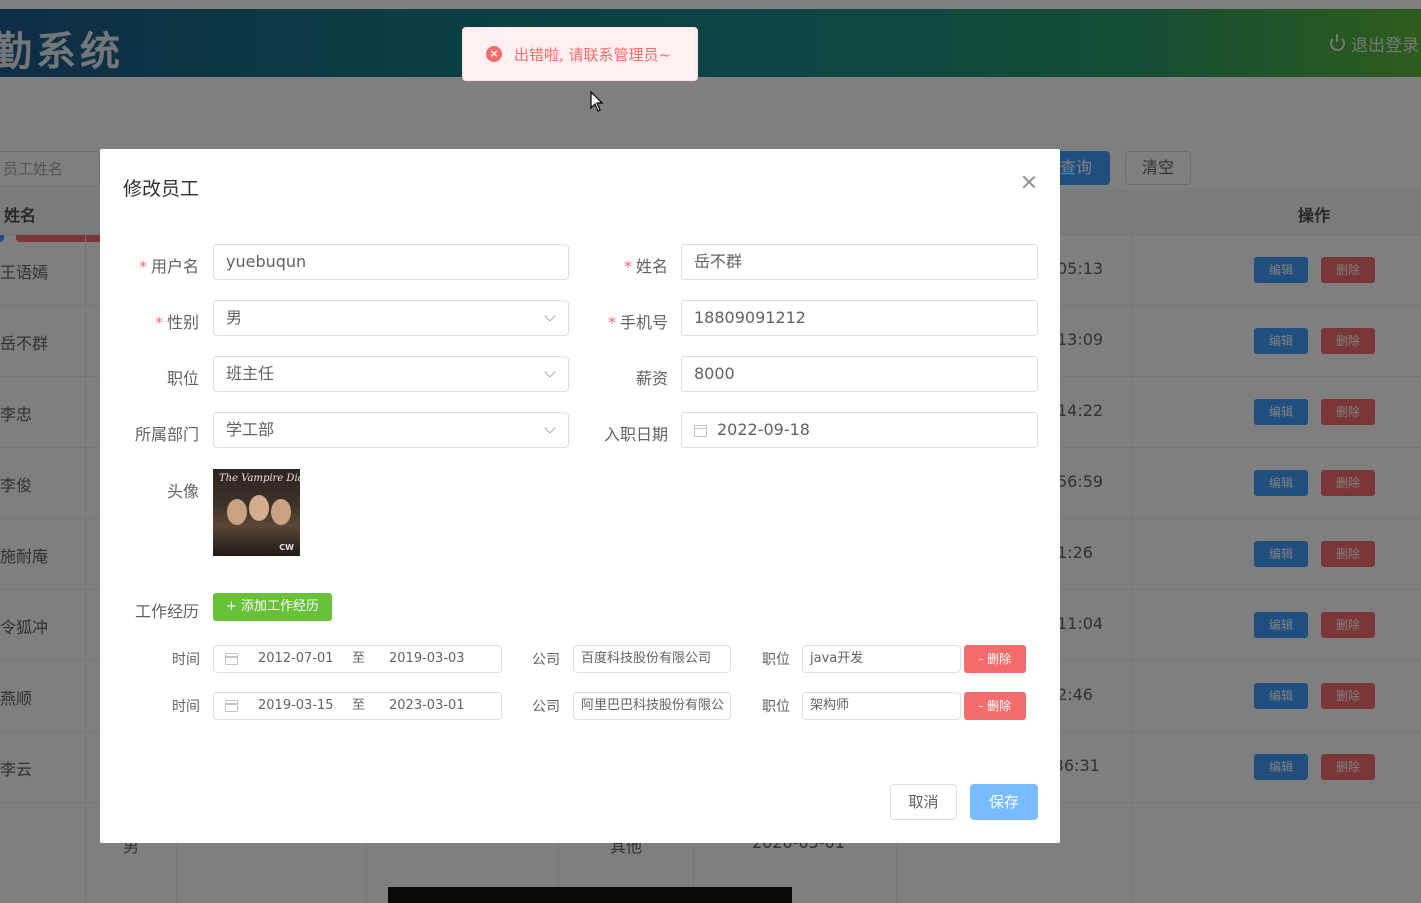 Image resolution: width=1421 pixels, height=903 pixels. I want to click on name-label: * 姓名, so click(645, 266).